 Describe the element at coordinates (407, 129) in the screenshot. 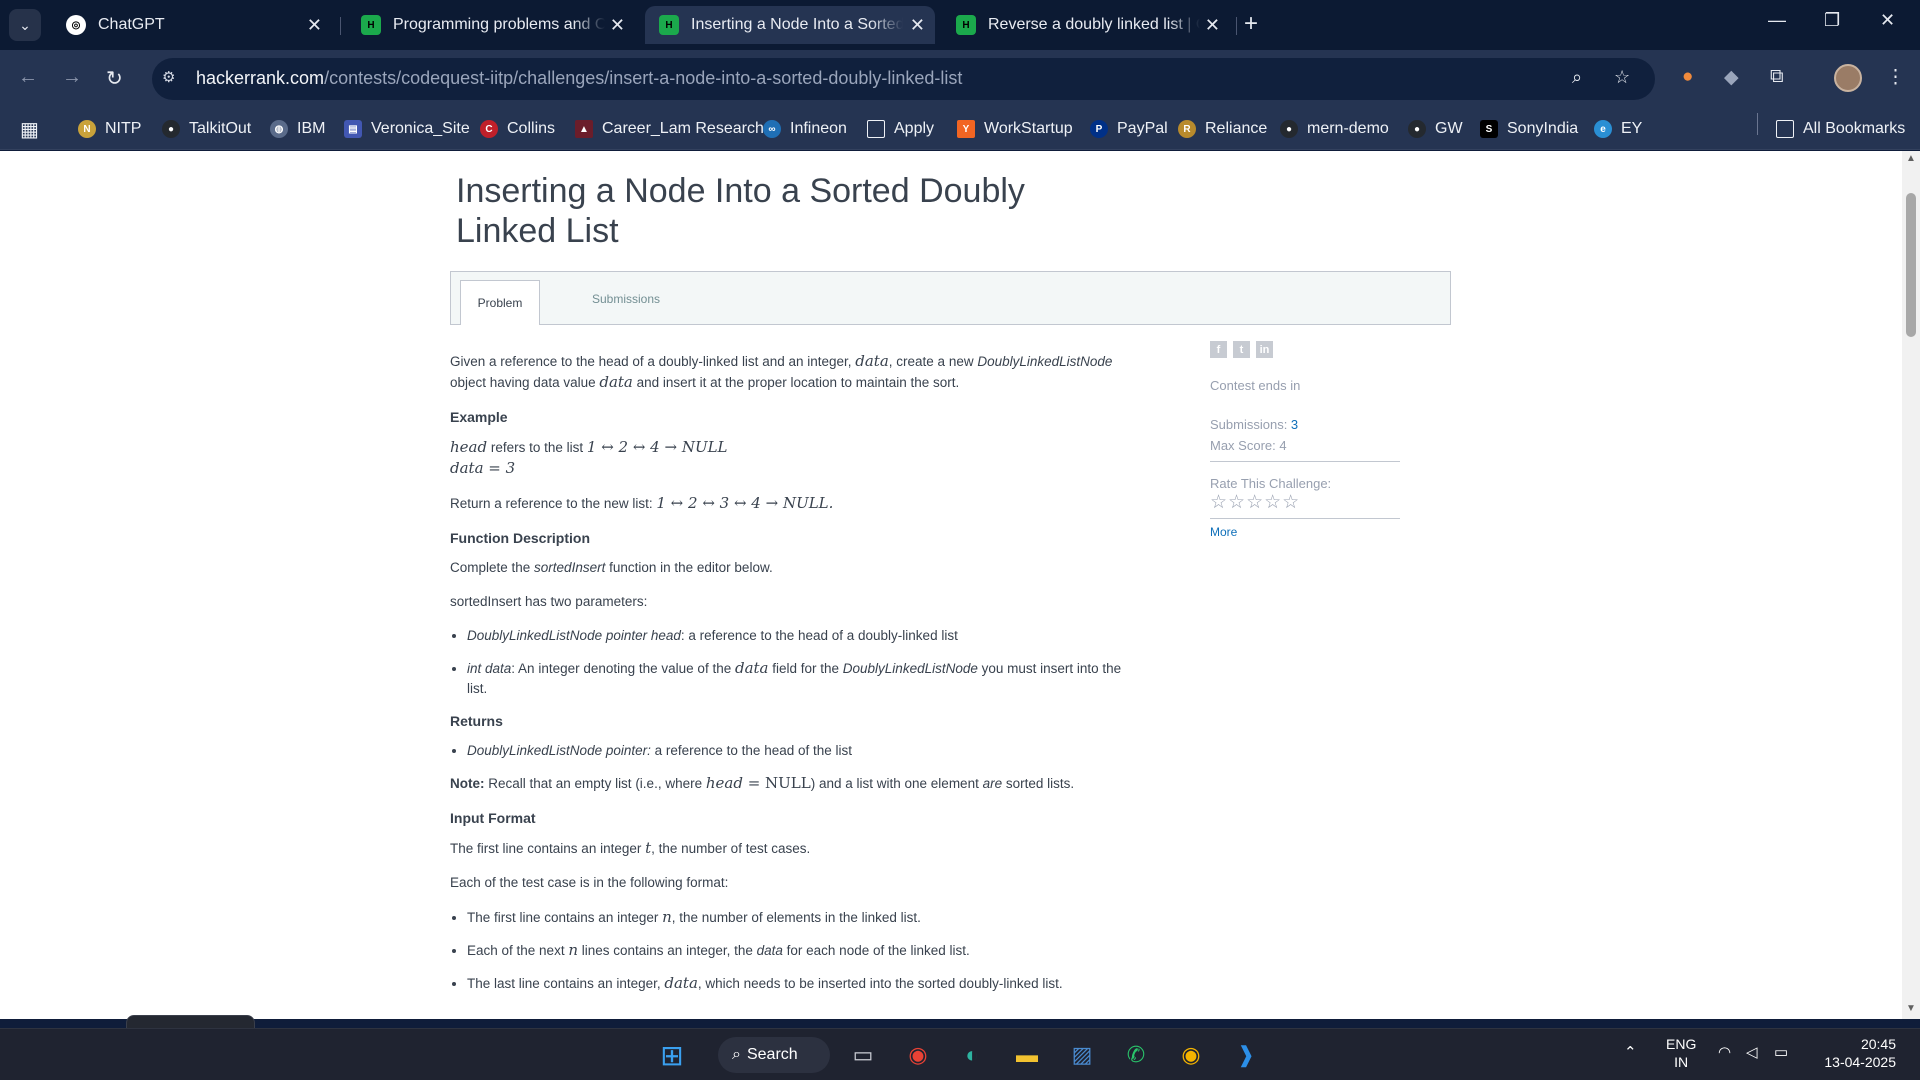

I see `bookmark-veronica: ▤ Veronica_Site` at that location.